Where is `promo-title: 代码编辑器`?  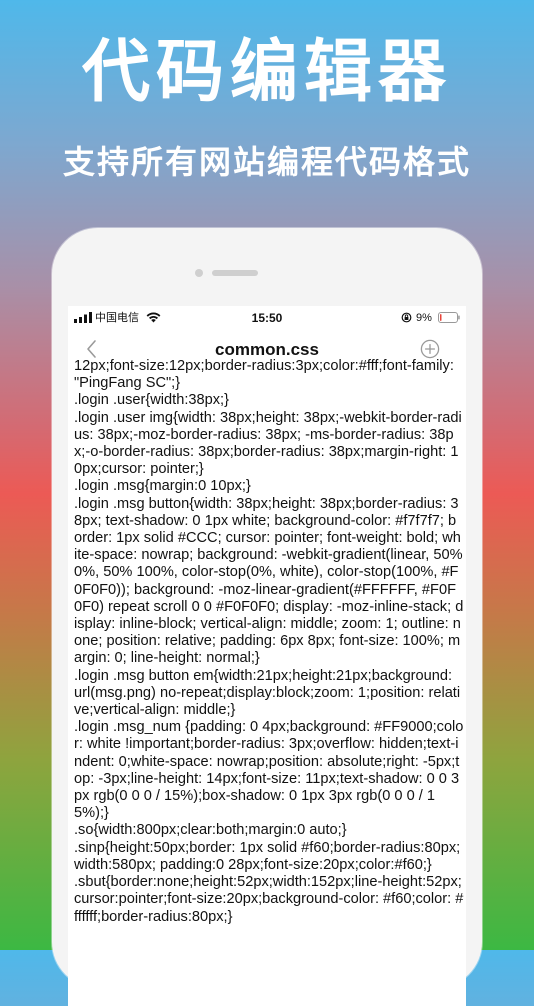
promo-title: 代码编辑器 is located at coordinates (266, 72).